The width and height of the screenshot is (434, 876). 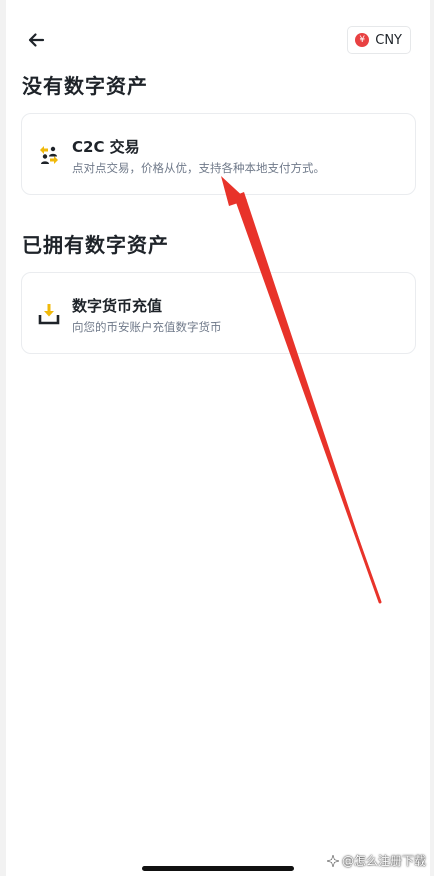 What do you see at coordinates (218, 868) in the screenshot?
I see `home-indicator` at bounding box center [218, 868].